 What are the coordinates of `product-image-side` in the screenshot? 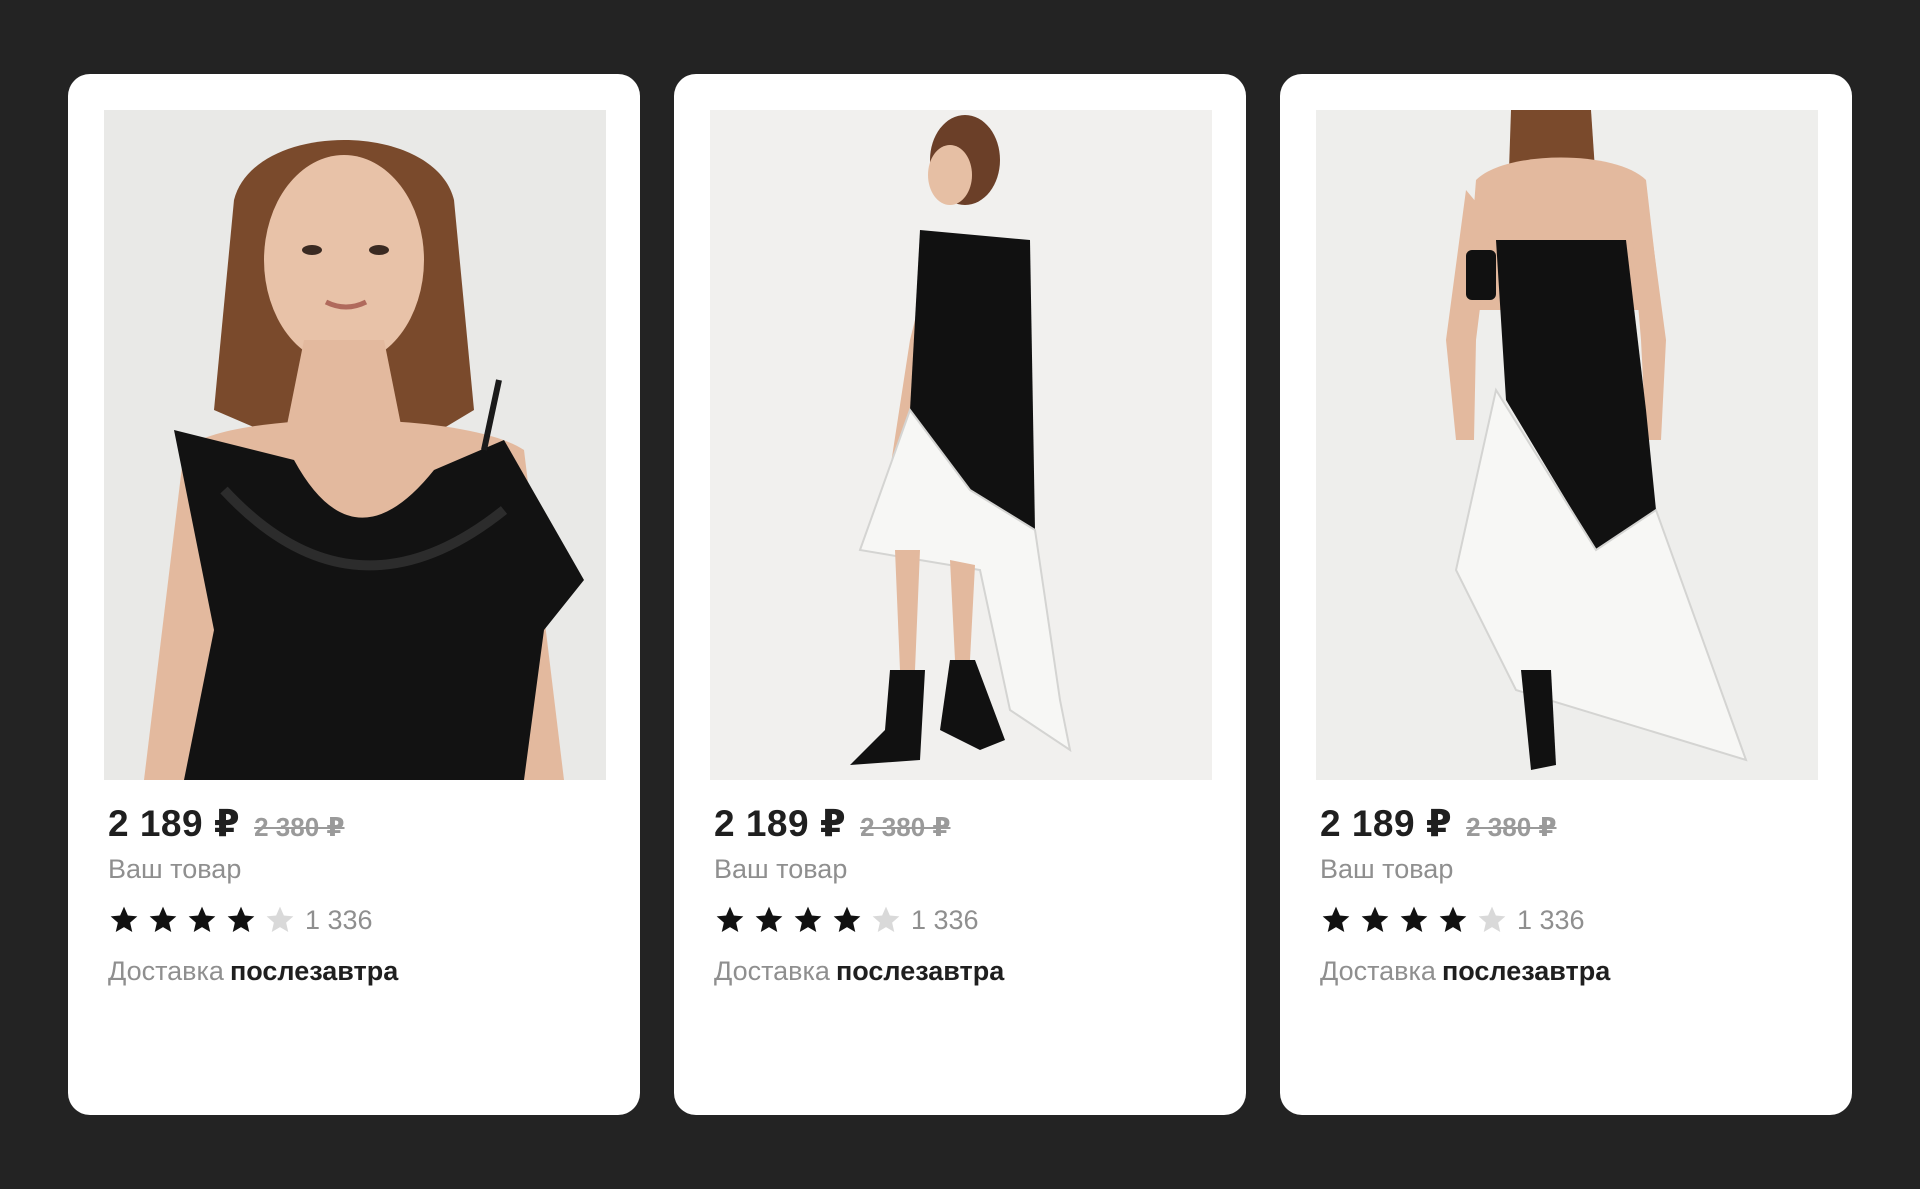 It's located at (961, 445).